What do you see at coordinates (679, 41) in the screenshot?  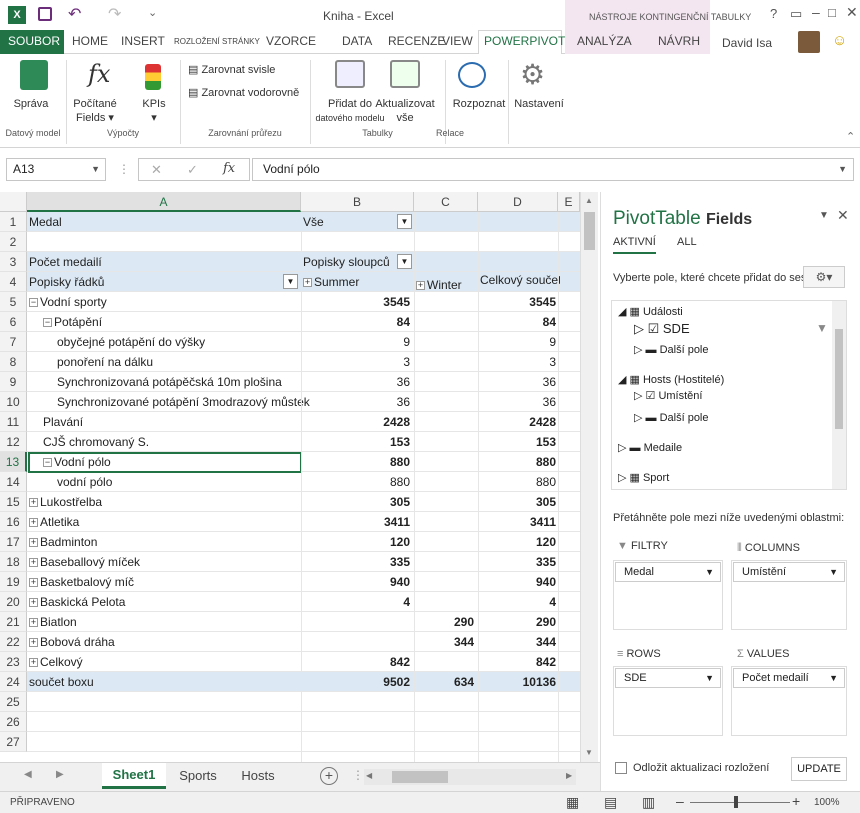 I see `tab-navrh: NÁVRH` at bounding box center [679, 41].